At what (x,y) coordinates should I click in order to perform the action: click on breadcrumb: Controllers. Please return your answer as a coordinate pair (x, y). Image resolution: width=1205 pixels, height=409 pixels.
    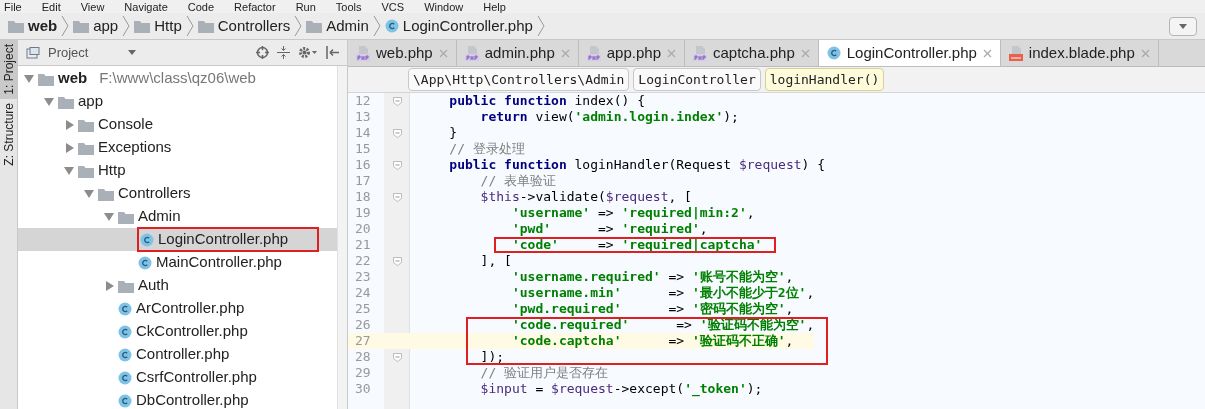
    Looking at the image, I should click on (254, 26).